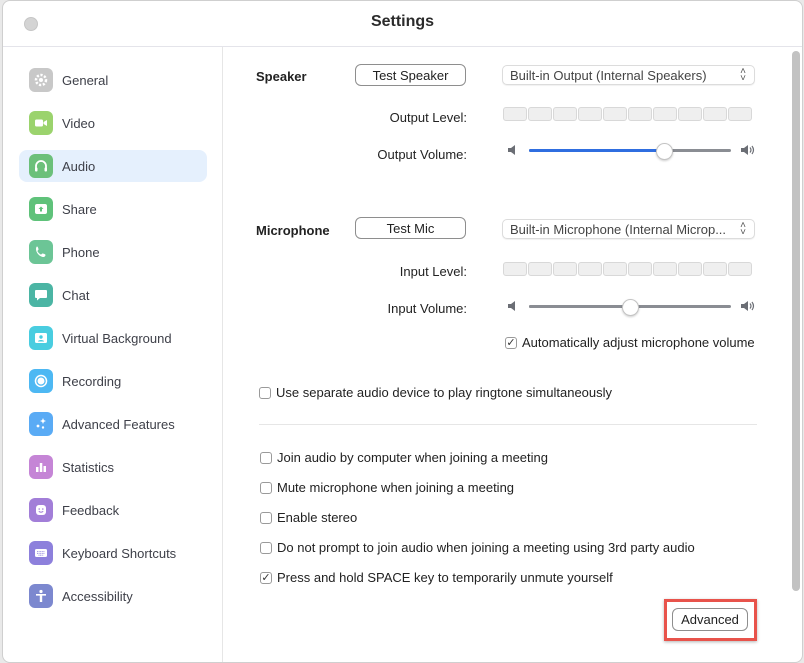  What do you see at coordinates (118, 424) in the screenshot?
I see `sidebar-item-label: Advanced Features` at bounding box center [118, 424].